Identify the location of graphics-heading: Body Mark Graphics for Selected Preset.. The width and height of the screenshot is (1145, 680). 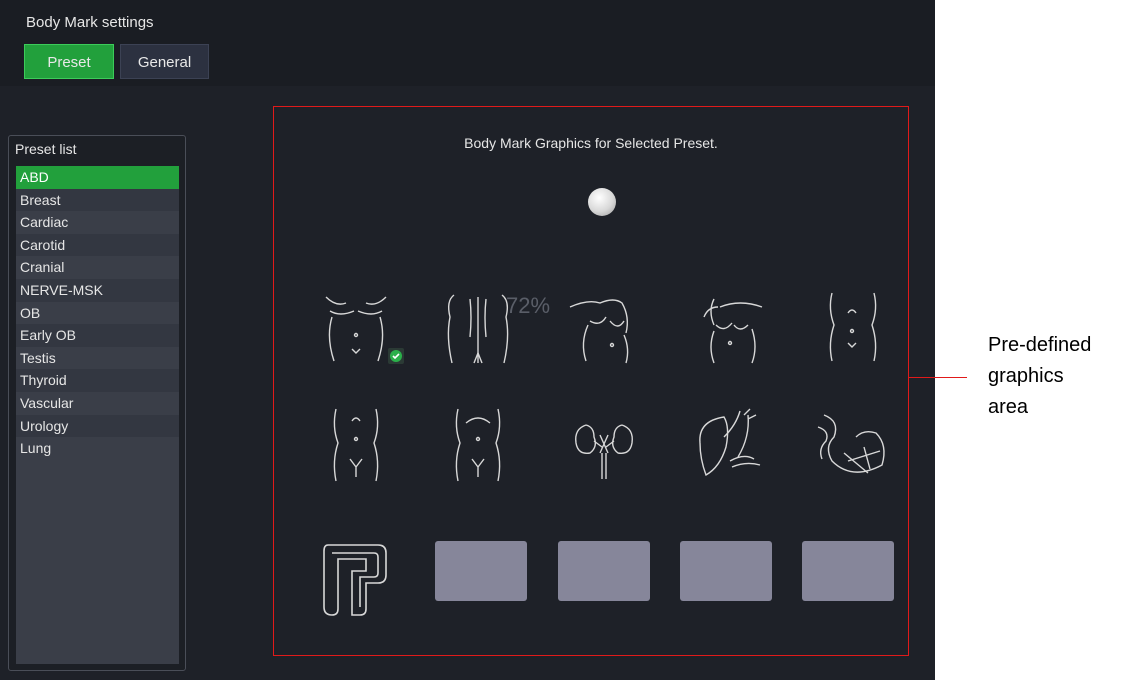
(591, 143).